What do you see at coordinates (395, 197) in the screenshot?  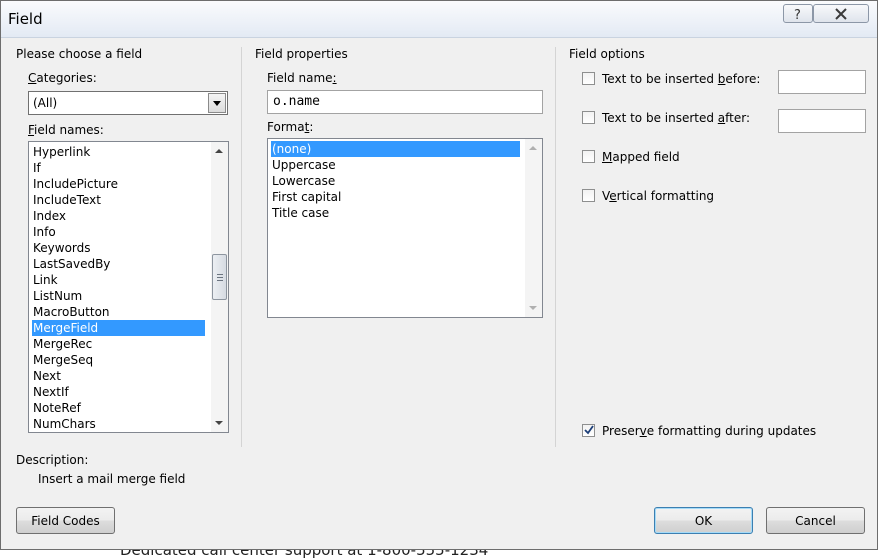 I see `format-item: First capital` at bounding box center [395, 197].